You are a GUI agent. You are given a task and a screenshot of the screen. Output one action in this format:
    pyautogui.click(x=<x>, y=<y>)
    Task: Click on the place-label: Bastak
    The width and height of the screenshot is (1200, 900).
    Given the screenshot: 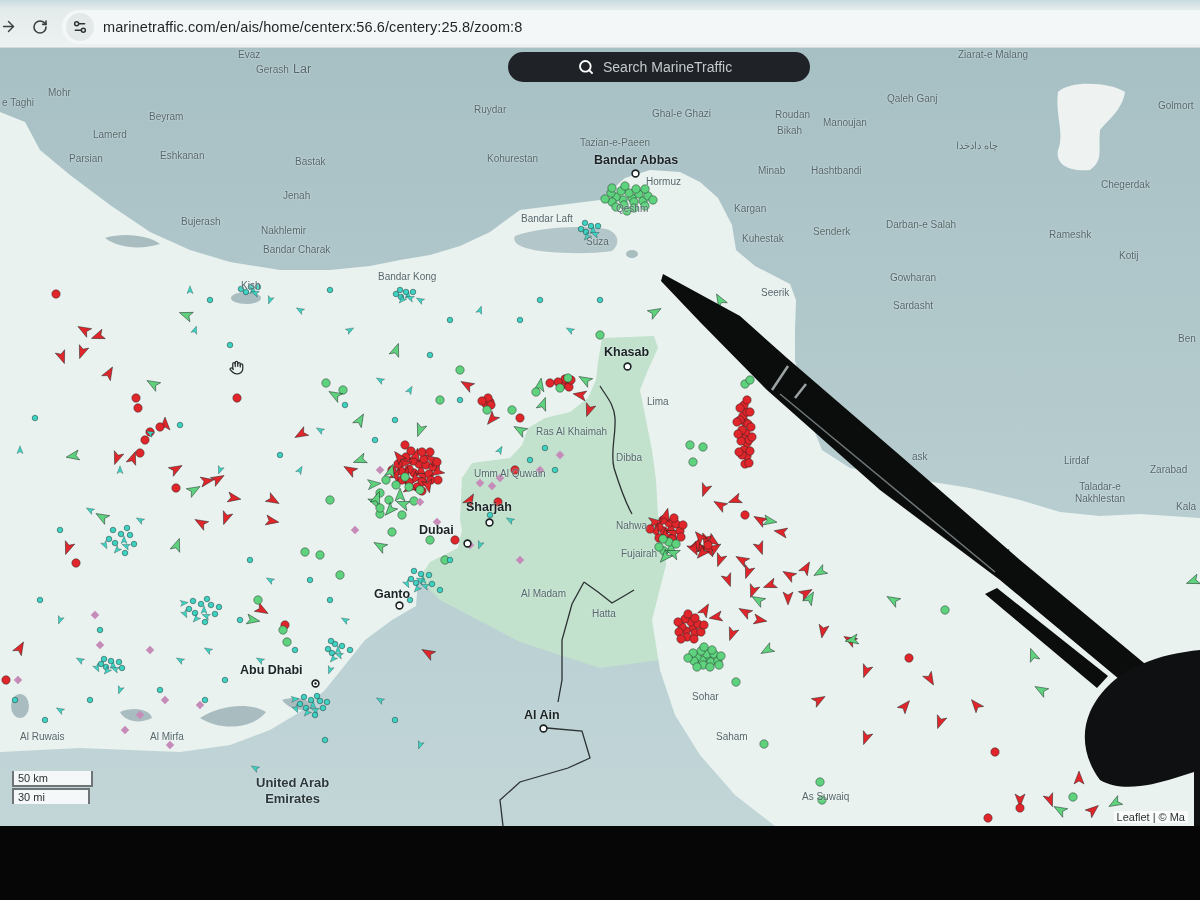 What is the action you would take?
    pyautogui.click(x=310, y=162)
    